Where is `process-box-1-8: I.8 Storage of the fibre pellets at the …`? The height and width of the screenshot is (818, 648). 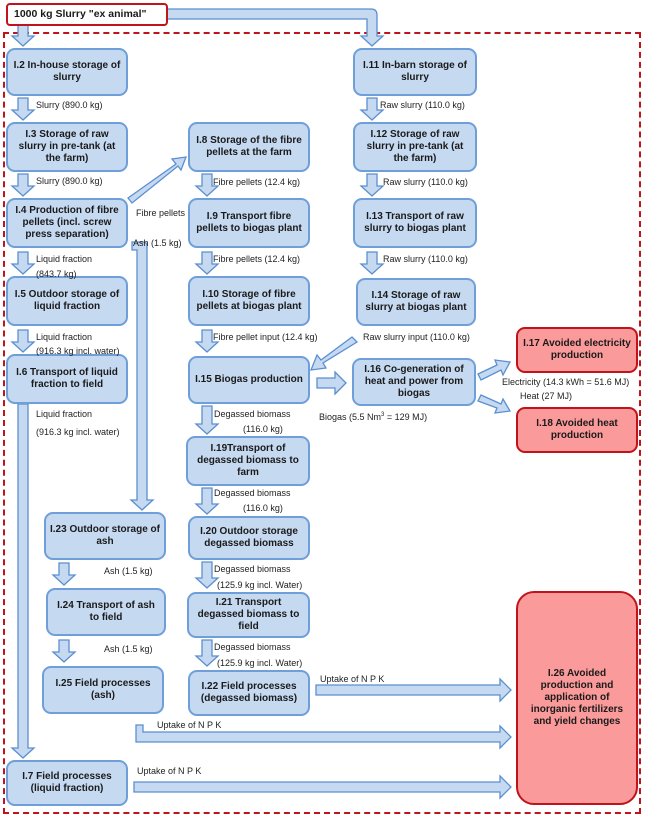 process-box-1-8: I.8 Storage of the fibre pellets at the … is located at coordinates (249, 147).